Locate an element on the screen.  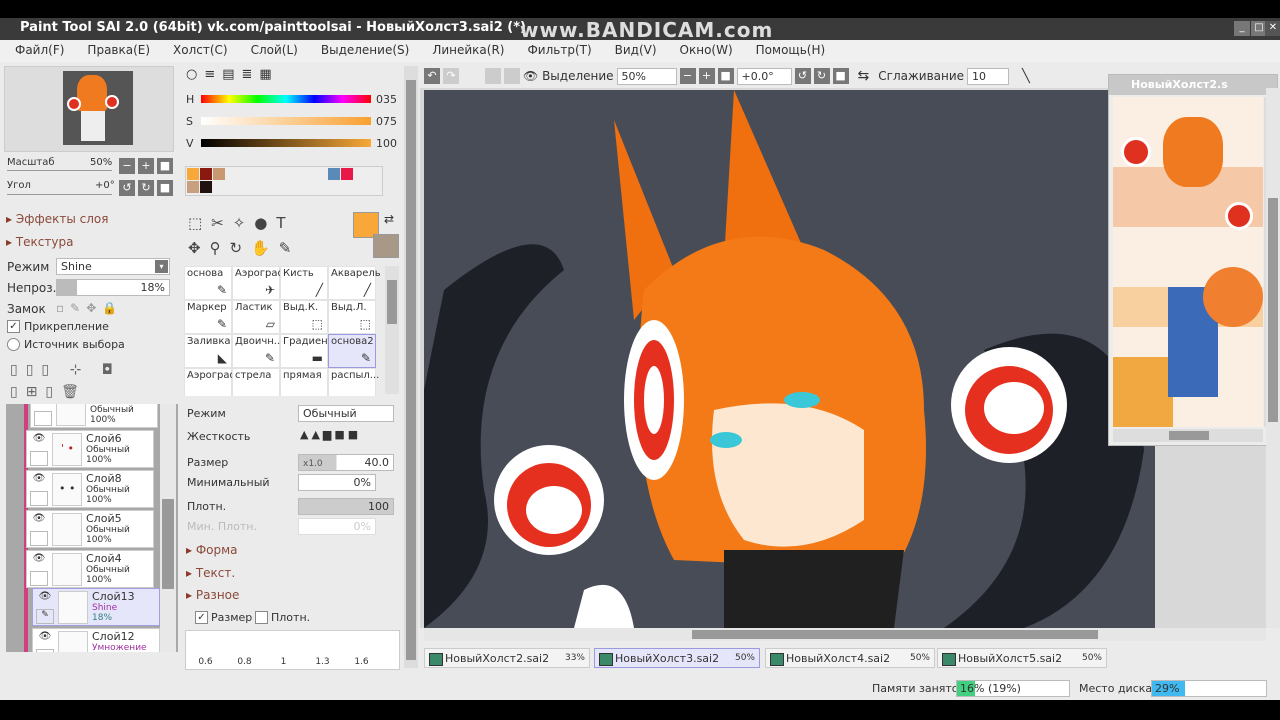
layer-item: 👁 Слой4 Обычный 100% is located at coordinates (90, 569).